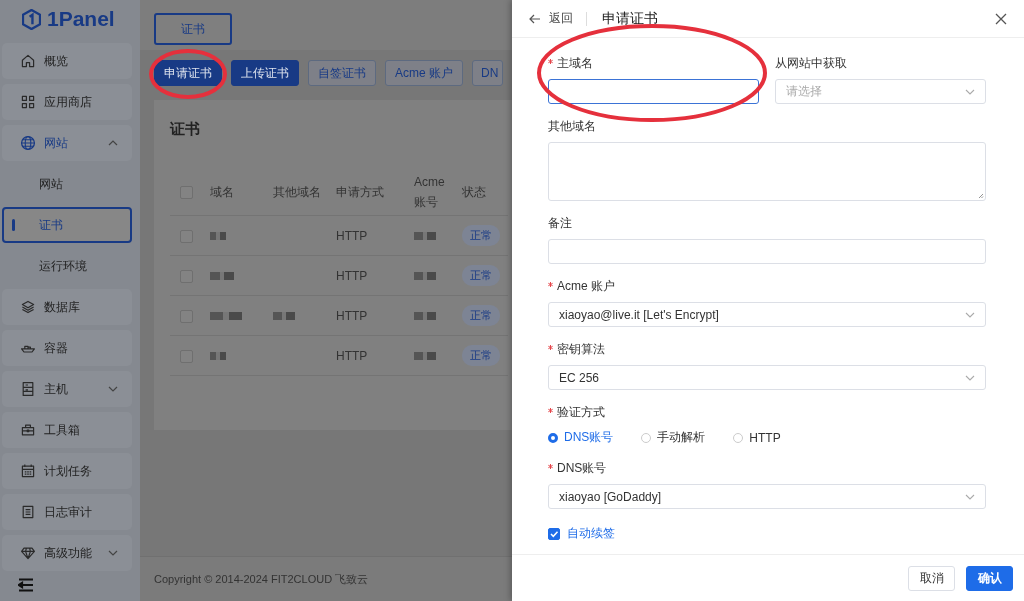  I want to click on select-field: EC 256, so click(767, 377).